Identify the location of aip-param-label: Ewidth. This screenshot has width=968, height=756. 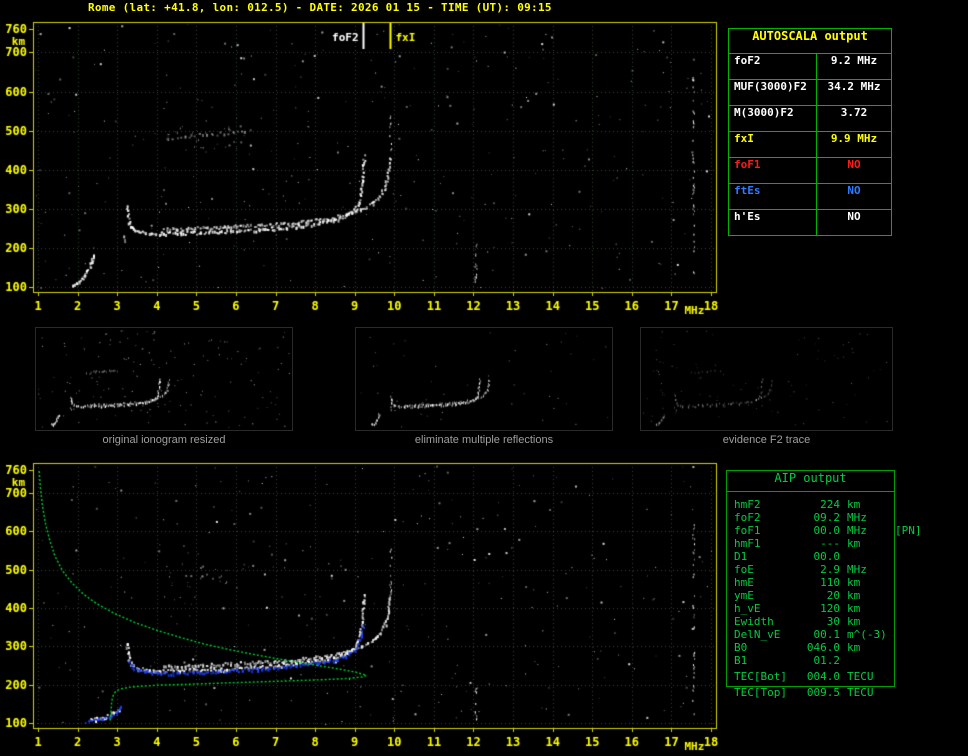
(754, 621).